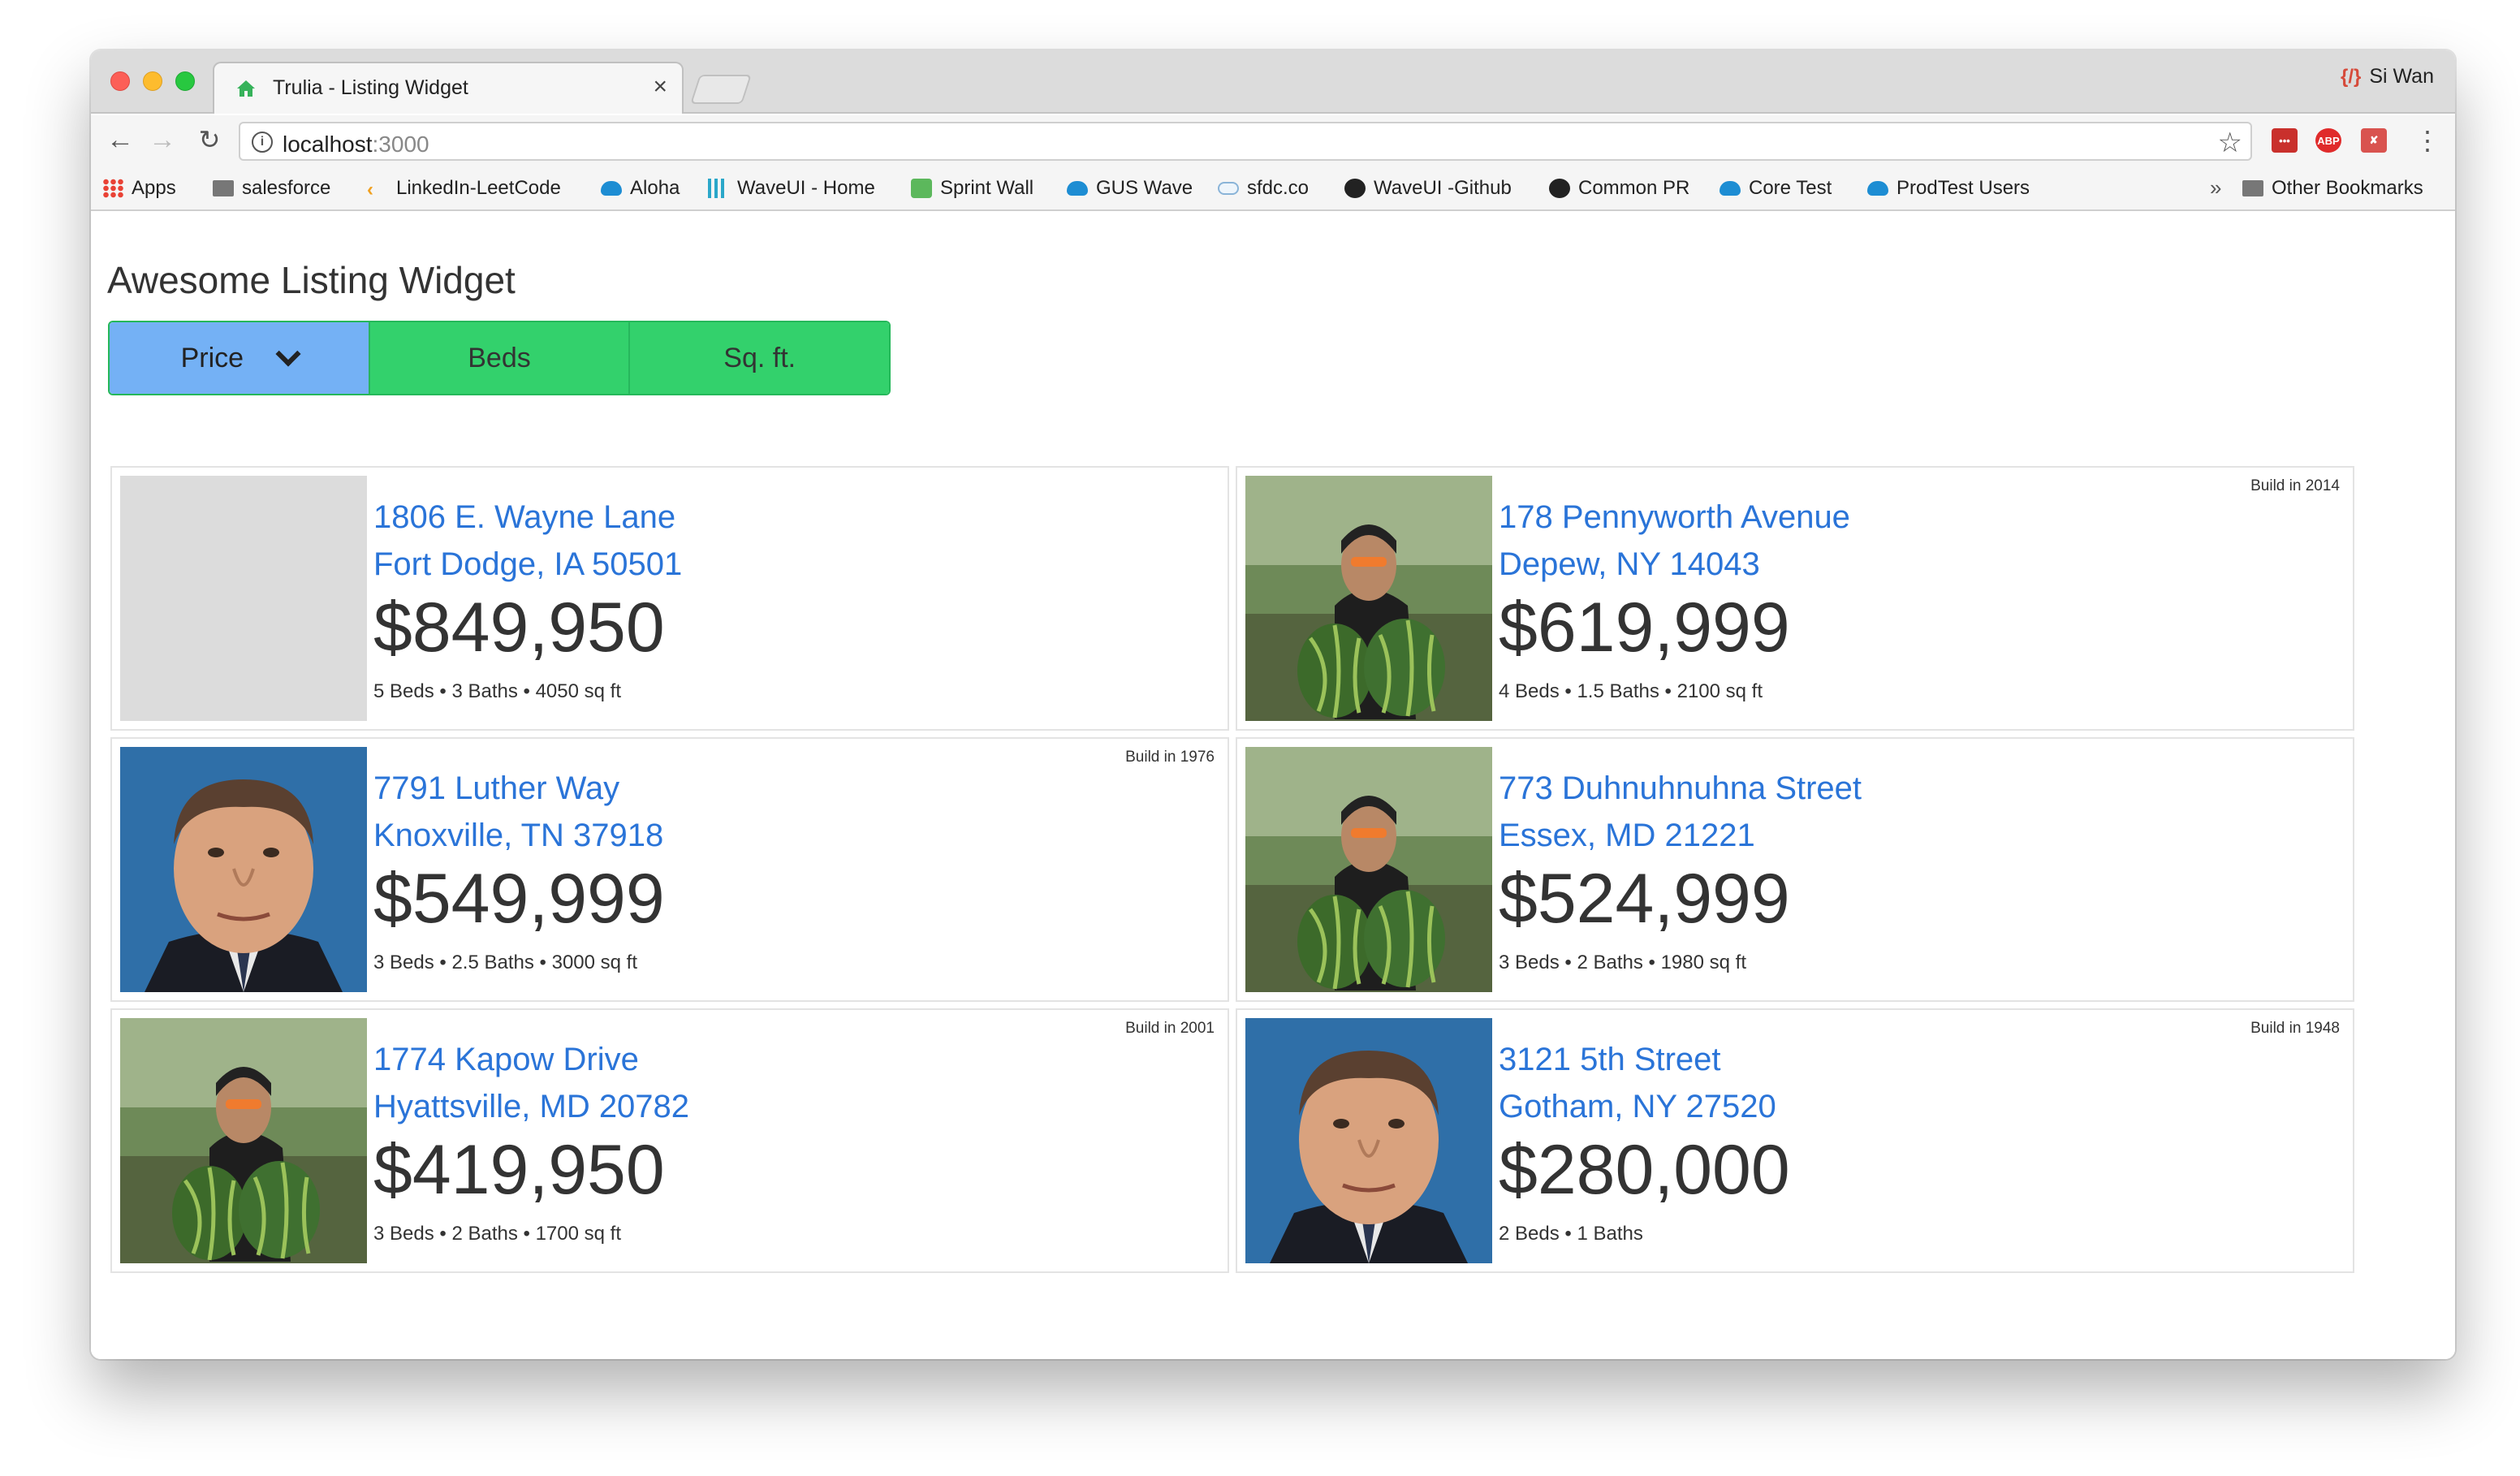 The width and height of the screenshot is (2520, 1476). What do you see at coordinates (1948, 189) in the screenshot?
I see `bookmark-prodtest-users: ProdTest Users` at bounding box center [1948, 189].